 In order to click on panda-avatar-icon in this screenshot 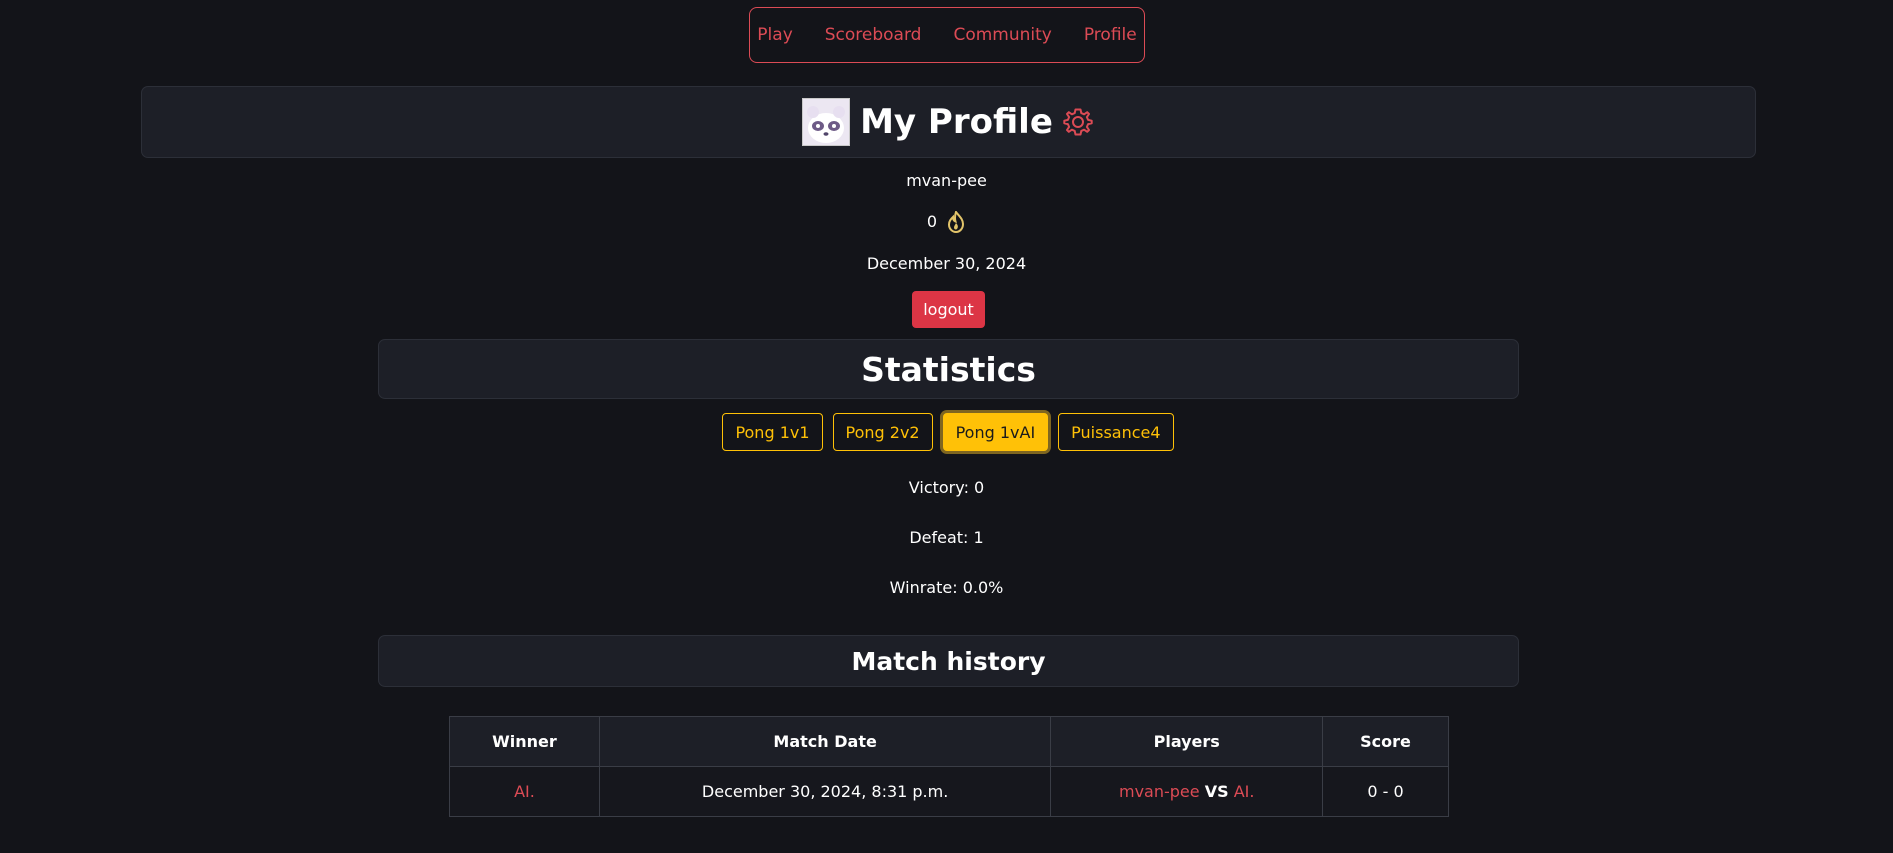, I will do `click(826, 122)`.